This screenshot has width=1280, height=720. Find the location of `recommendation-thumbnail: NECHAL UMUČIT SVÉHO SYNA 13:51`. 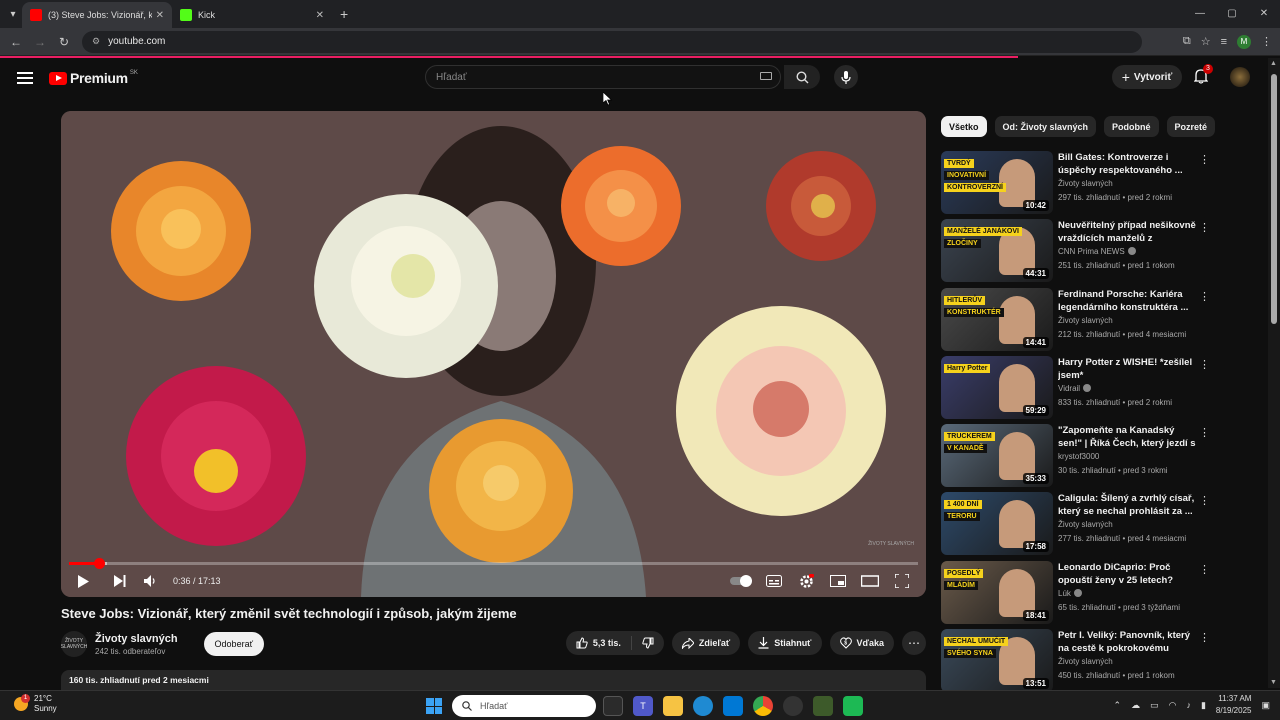

recommendation-thumbnail: NECHAL UMUČIT SVÉHO SYNA 13:51 is located at coordinates (997, 661).